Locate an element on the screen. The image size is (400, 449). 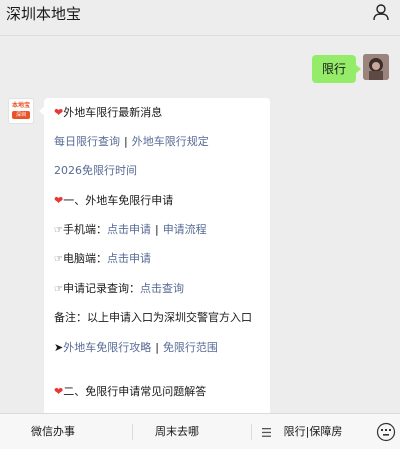
mobile-apply-row: ☞手机端：点击申请 | 申请流程 is located at coordinates (130, 229).